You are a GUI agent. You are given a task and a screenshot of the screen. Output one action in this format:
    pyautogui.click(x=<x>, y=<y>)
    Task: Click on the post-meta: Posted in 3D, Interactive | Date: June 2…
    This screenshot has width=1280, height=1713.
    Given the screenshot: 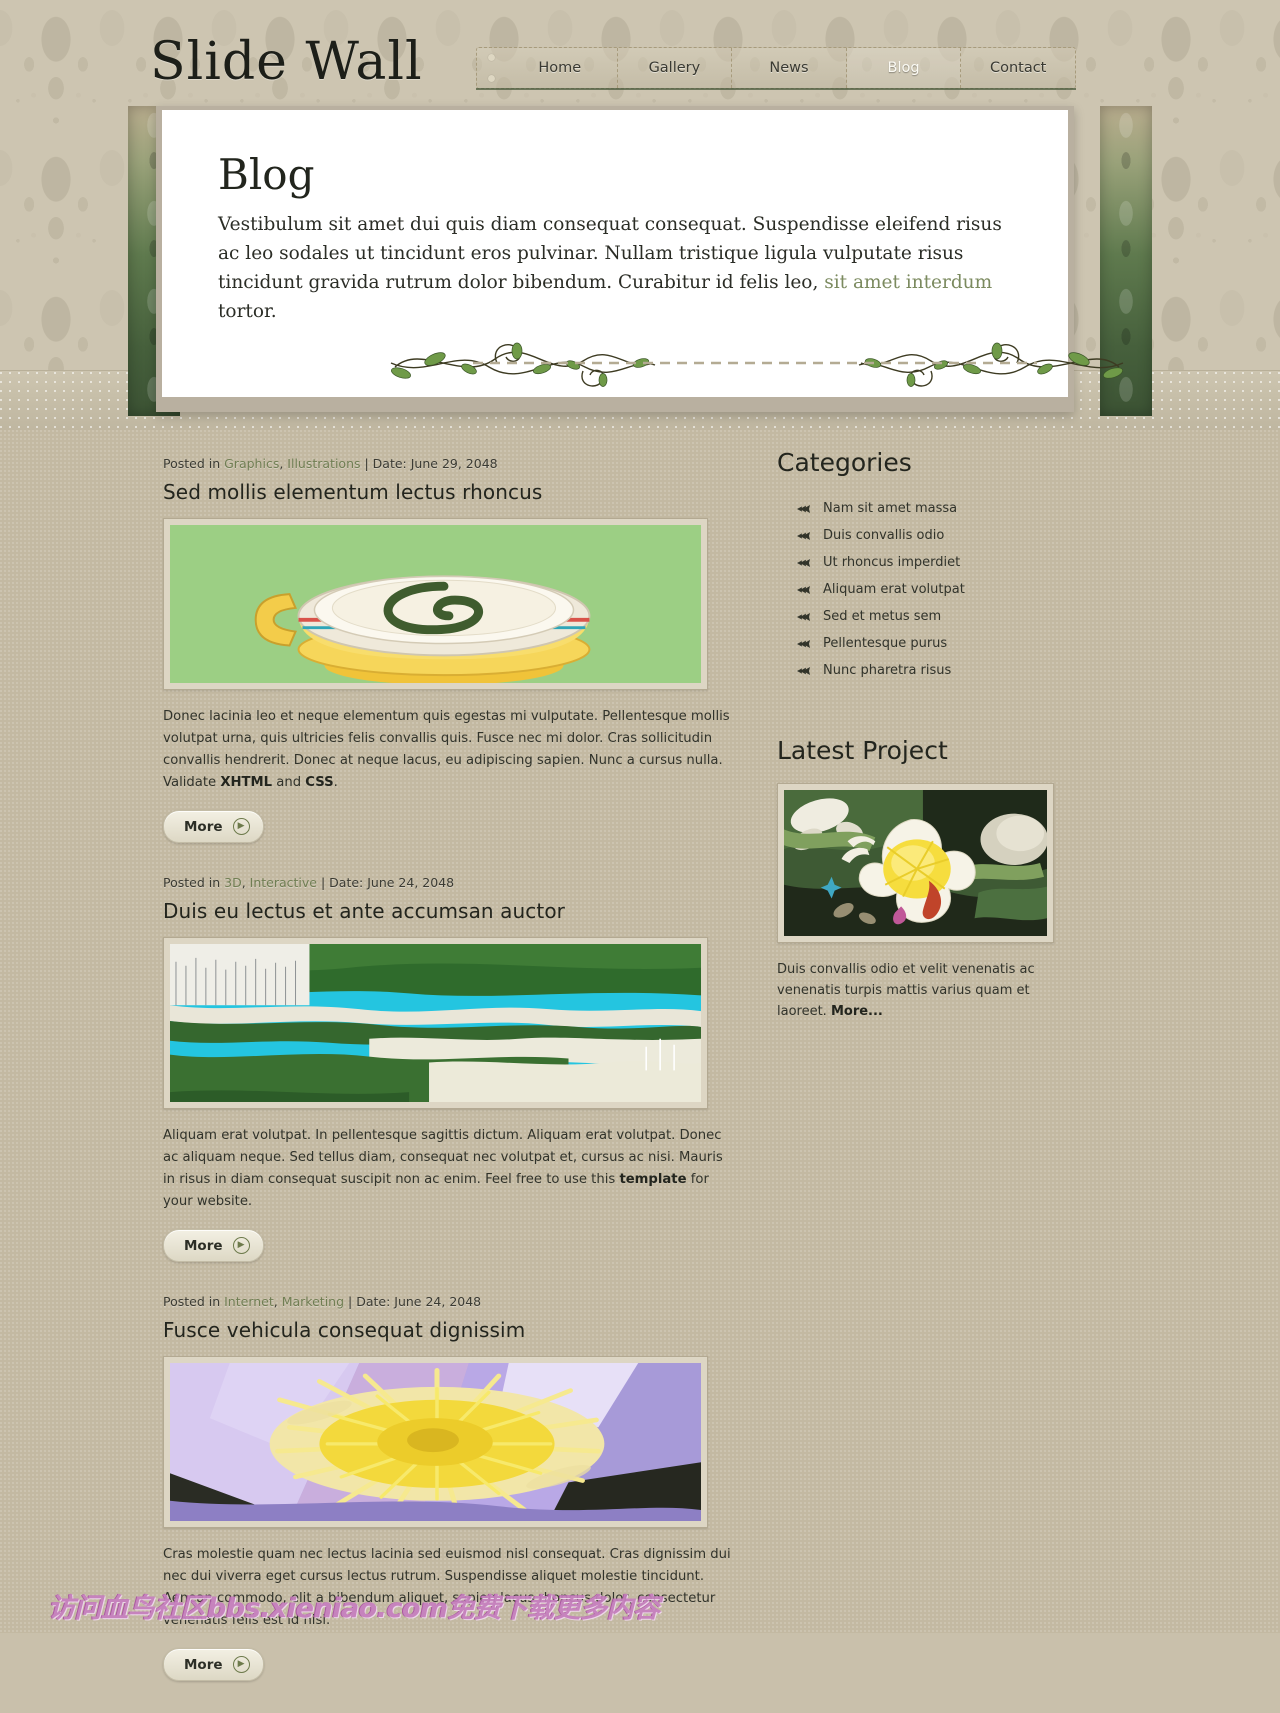 What is the action you would take?
    pyautogui.click(x=309, y=882)
    